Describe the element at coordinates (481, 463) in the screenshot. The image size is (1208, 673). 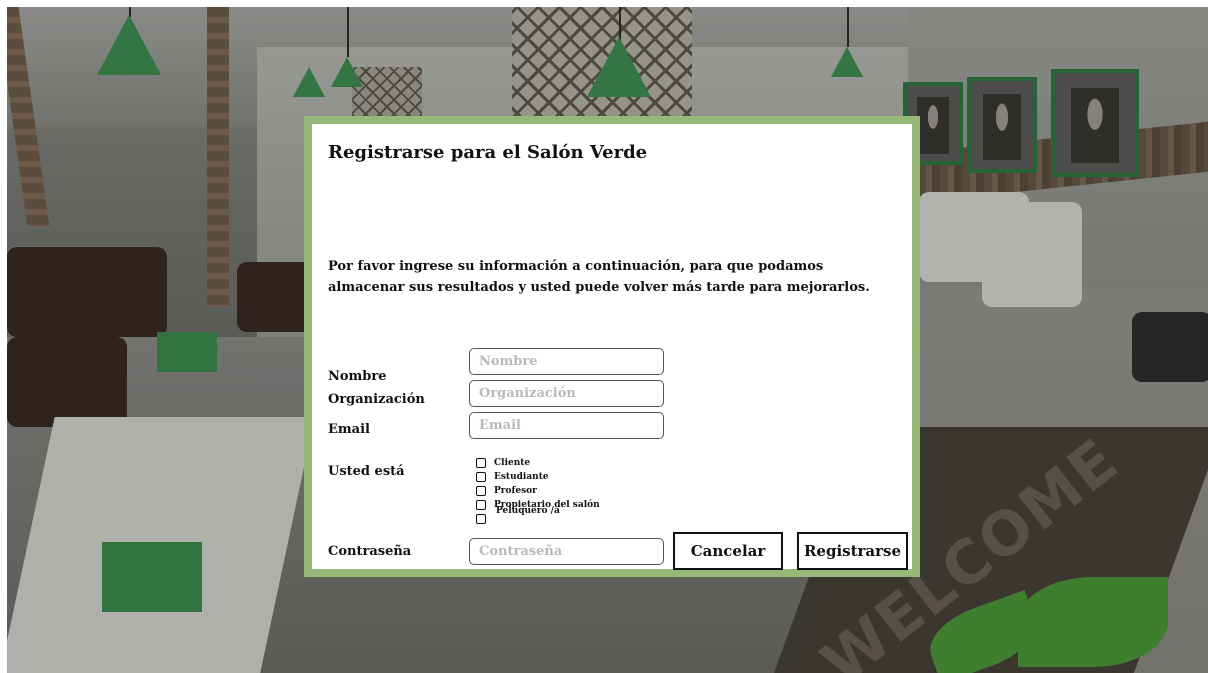
I see `checkbox-cliente` at that location.